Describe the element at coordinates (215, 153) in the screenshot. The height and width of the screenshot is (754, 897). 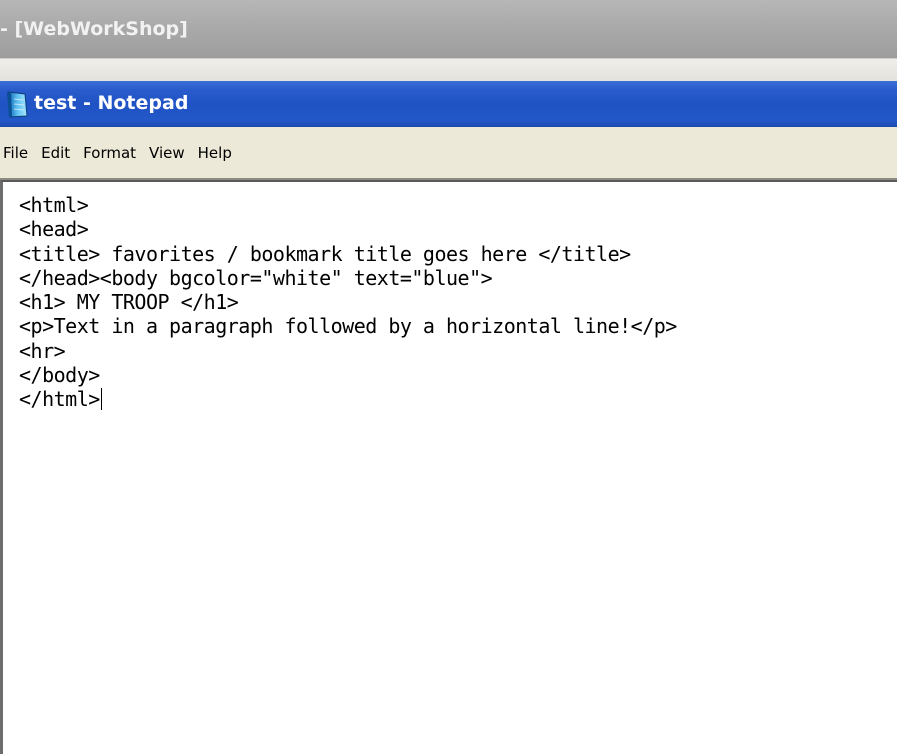
I see `menu-help: Help` at that location.